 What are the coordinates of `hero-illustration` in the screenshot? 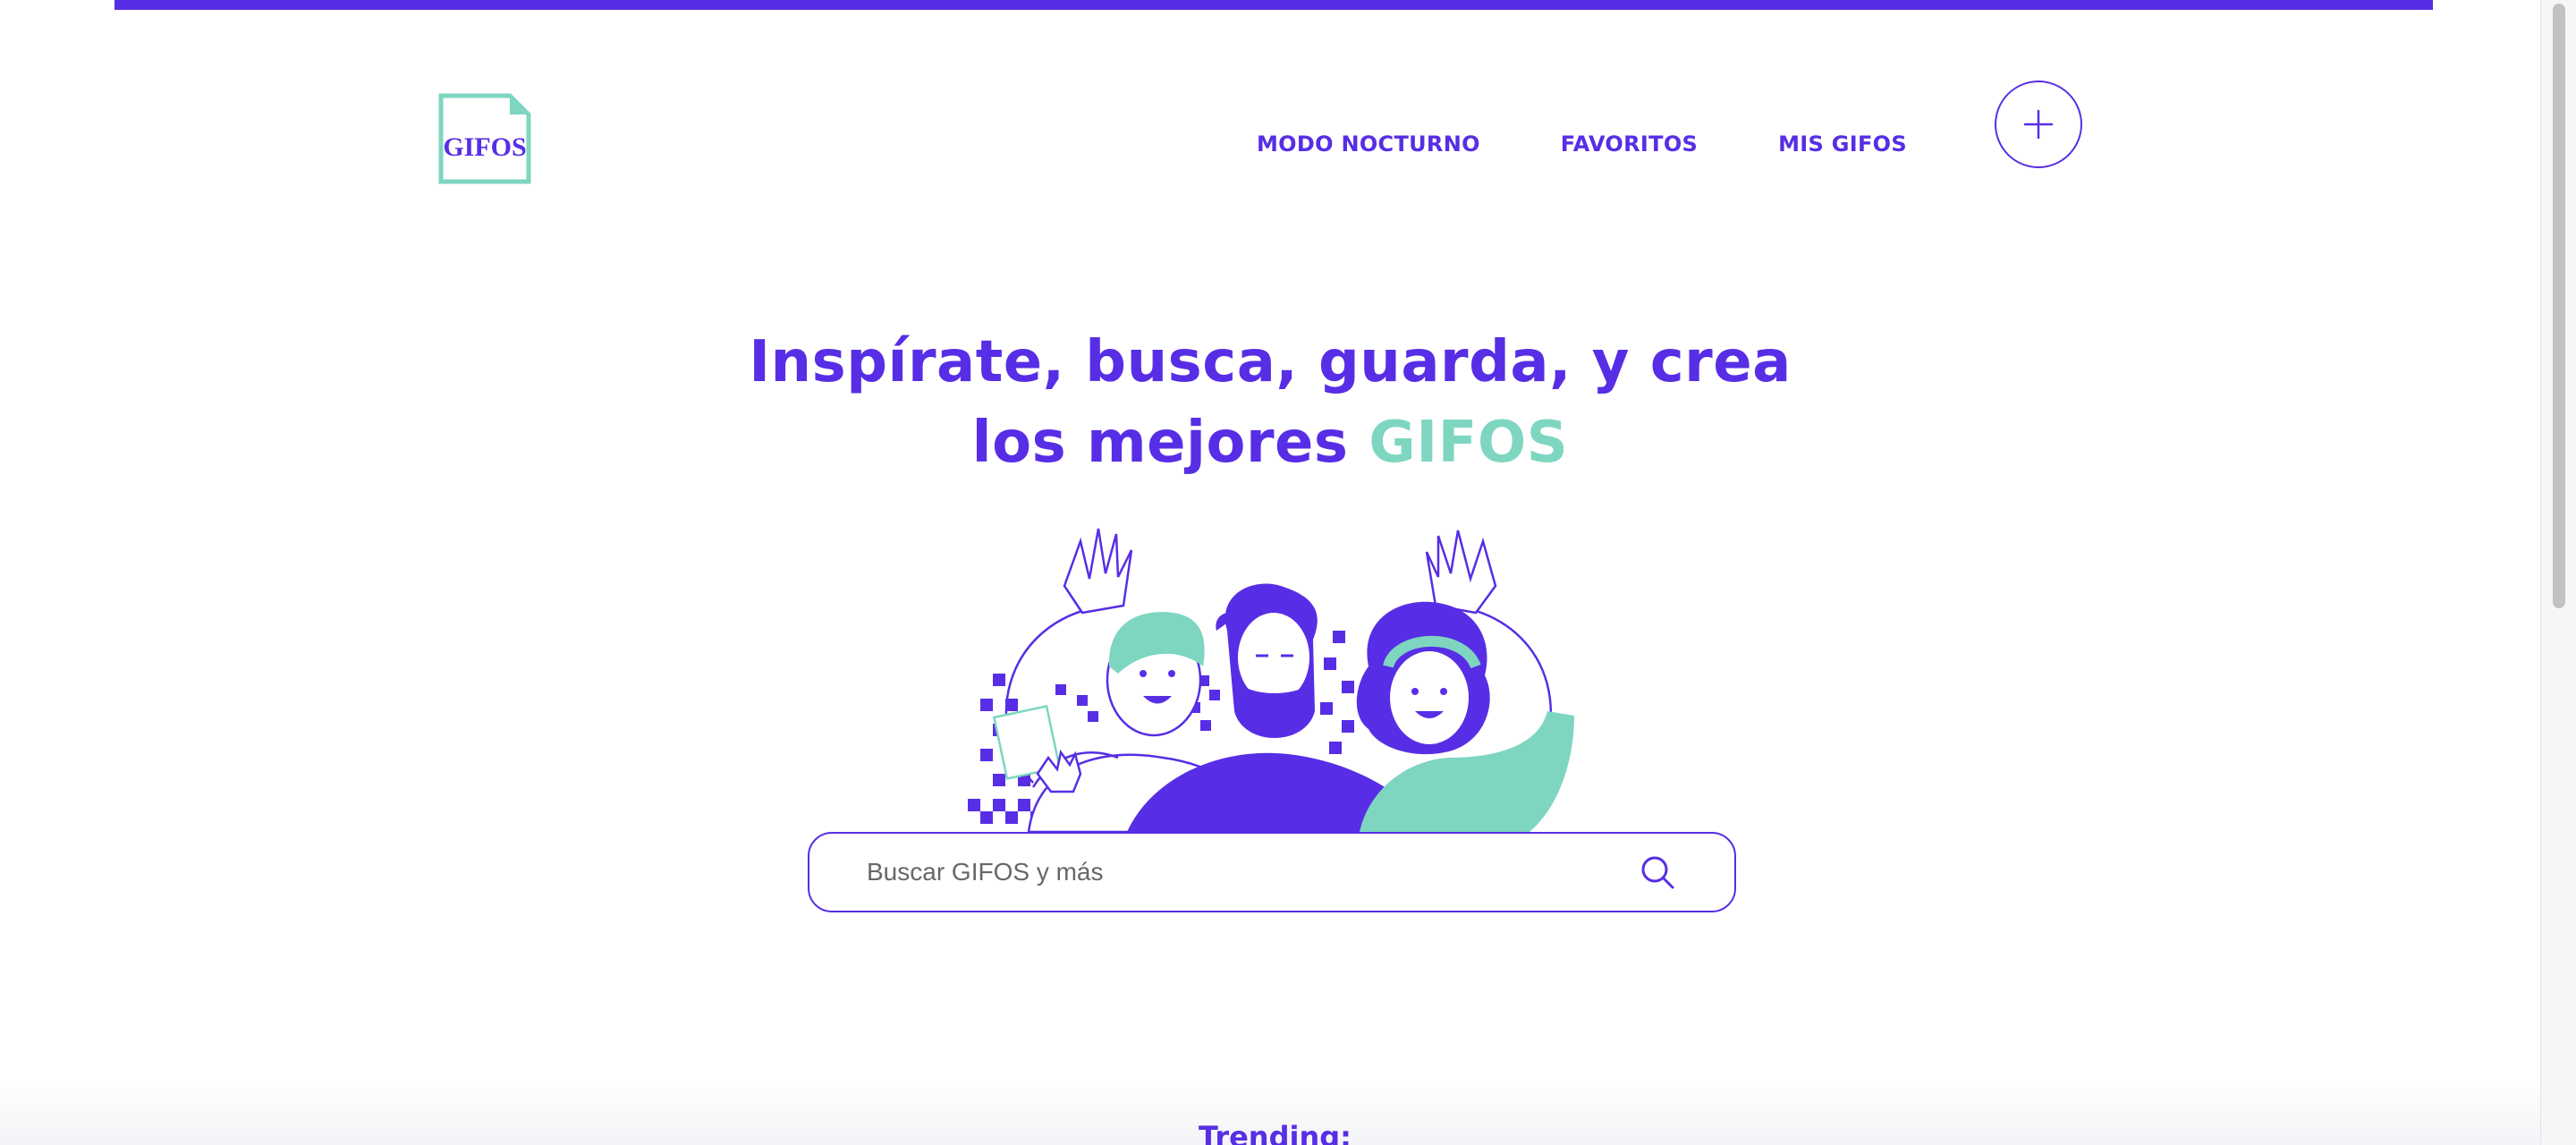 It's located at (1279, 677).